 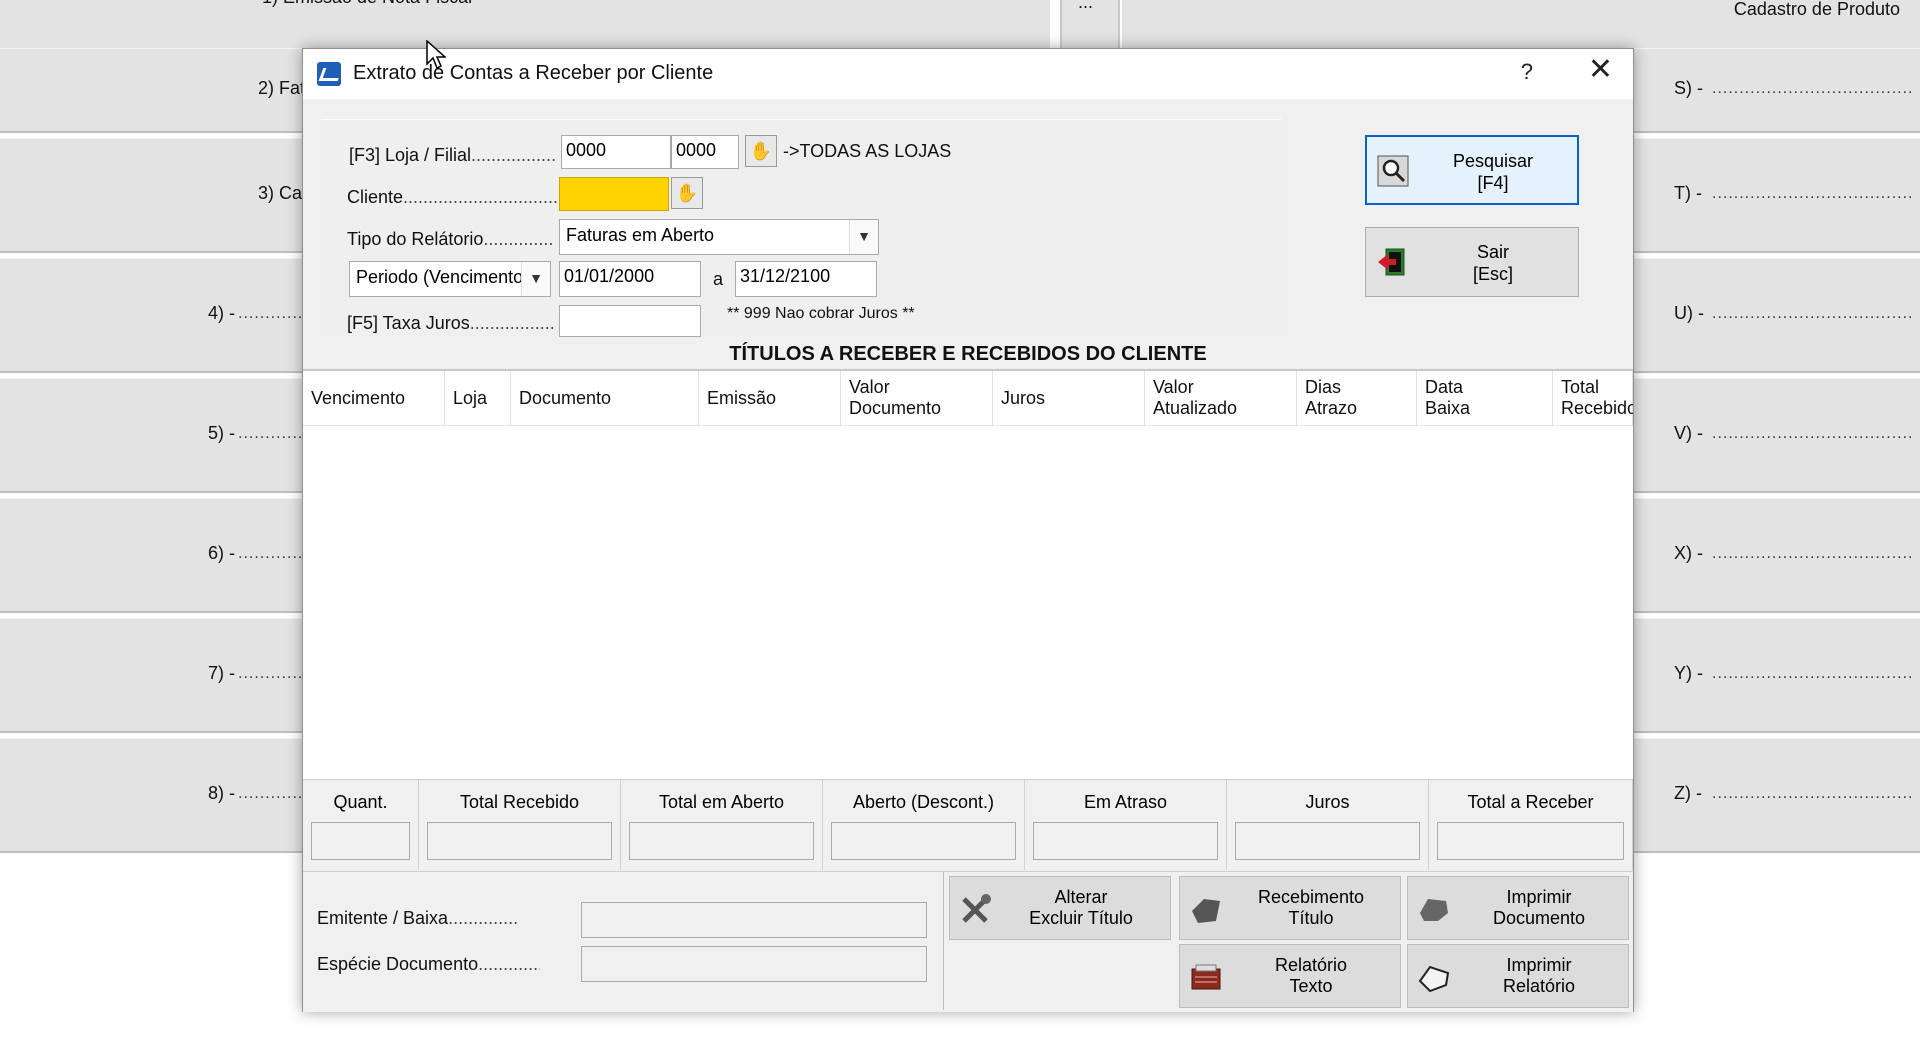 What do you see at coordinates (1472, 262) in the screenshot?
I see `sair-button: Sair [Esc]` at bounding box center [1472, 262].